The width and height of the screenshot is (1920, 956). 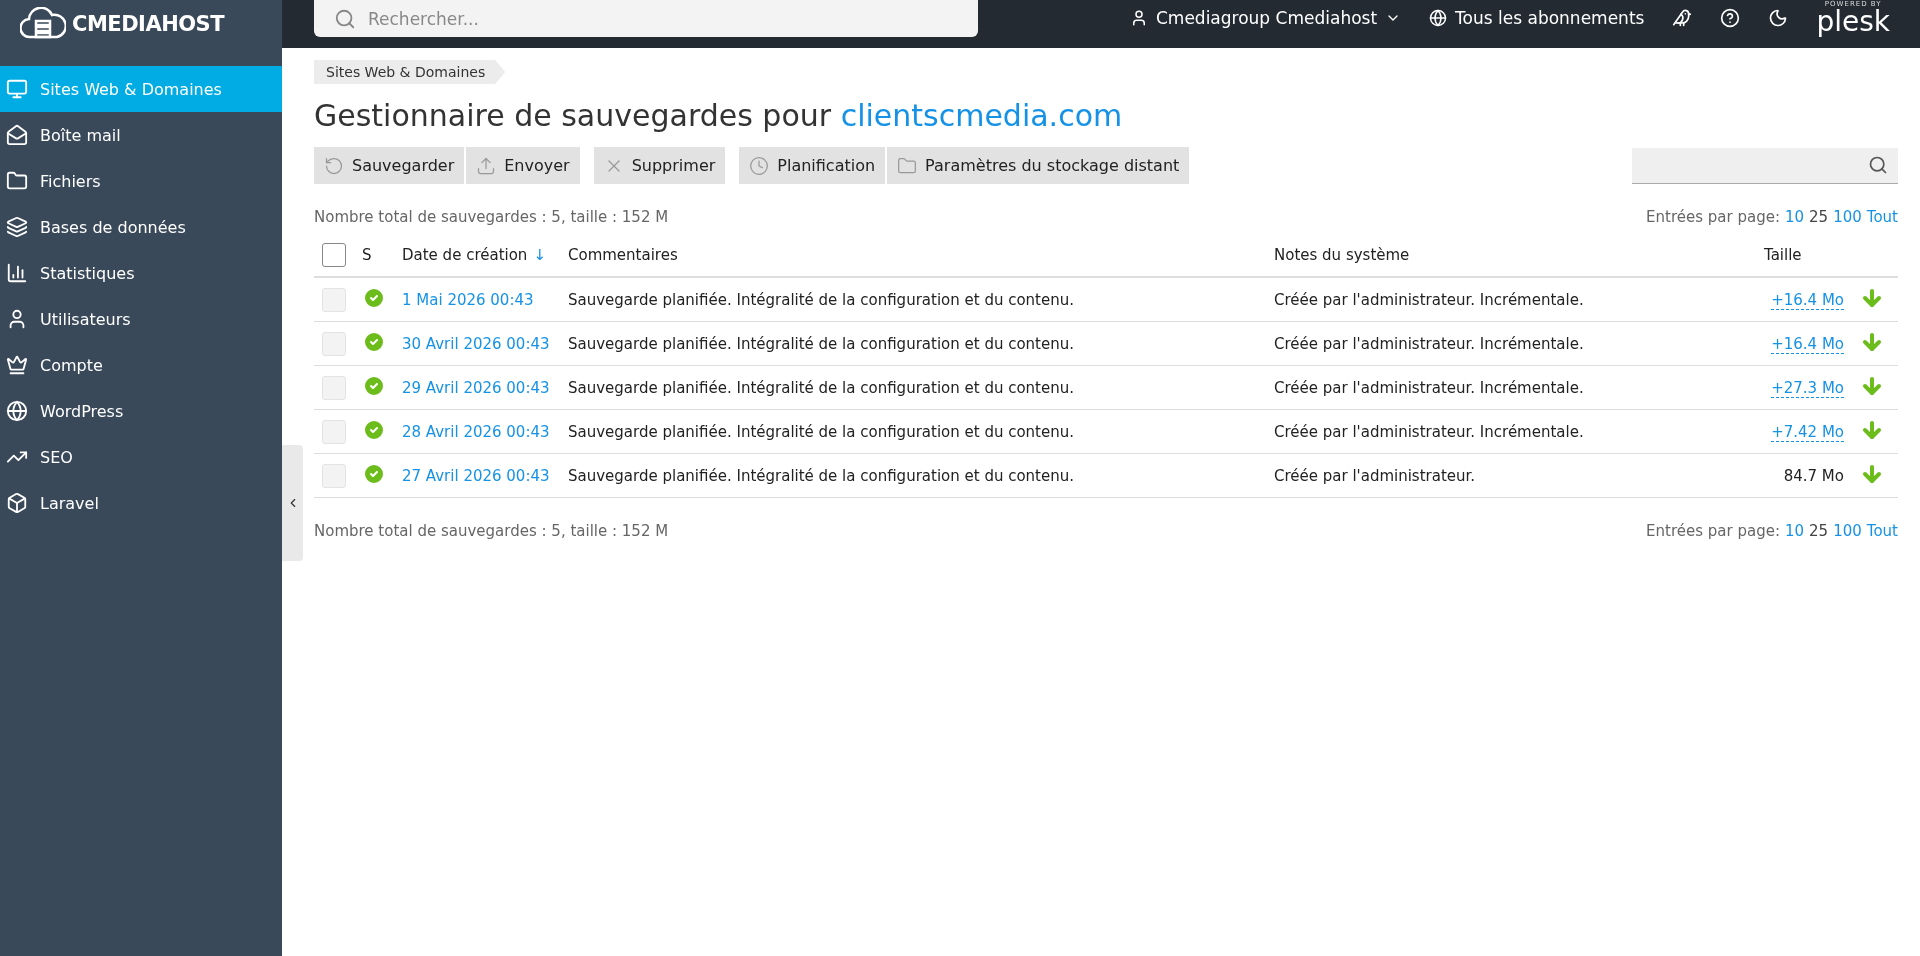 I want to click on subscriptions-link: Tous les abonnements, so click(x=1537, y=18).